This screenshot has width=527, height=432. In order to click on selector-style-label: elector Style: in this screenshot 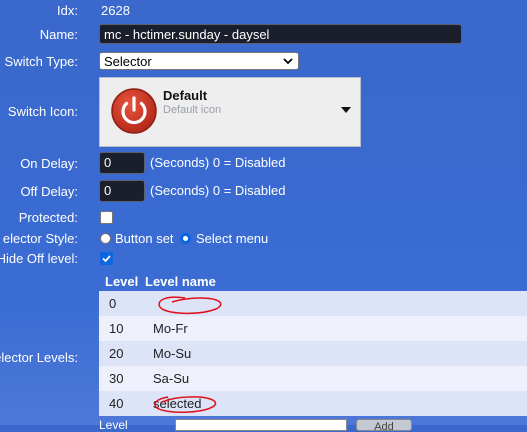, I will do `click(40, 238)`.